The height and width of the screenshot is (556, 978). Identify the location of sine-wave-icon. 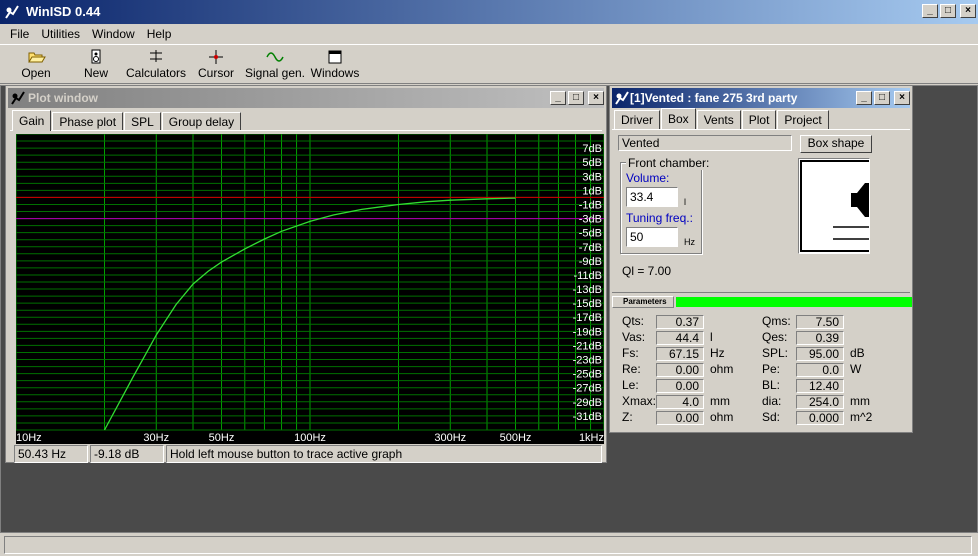
(275, 57).